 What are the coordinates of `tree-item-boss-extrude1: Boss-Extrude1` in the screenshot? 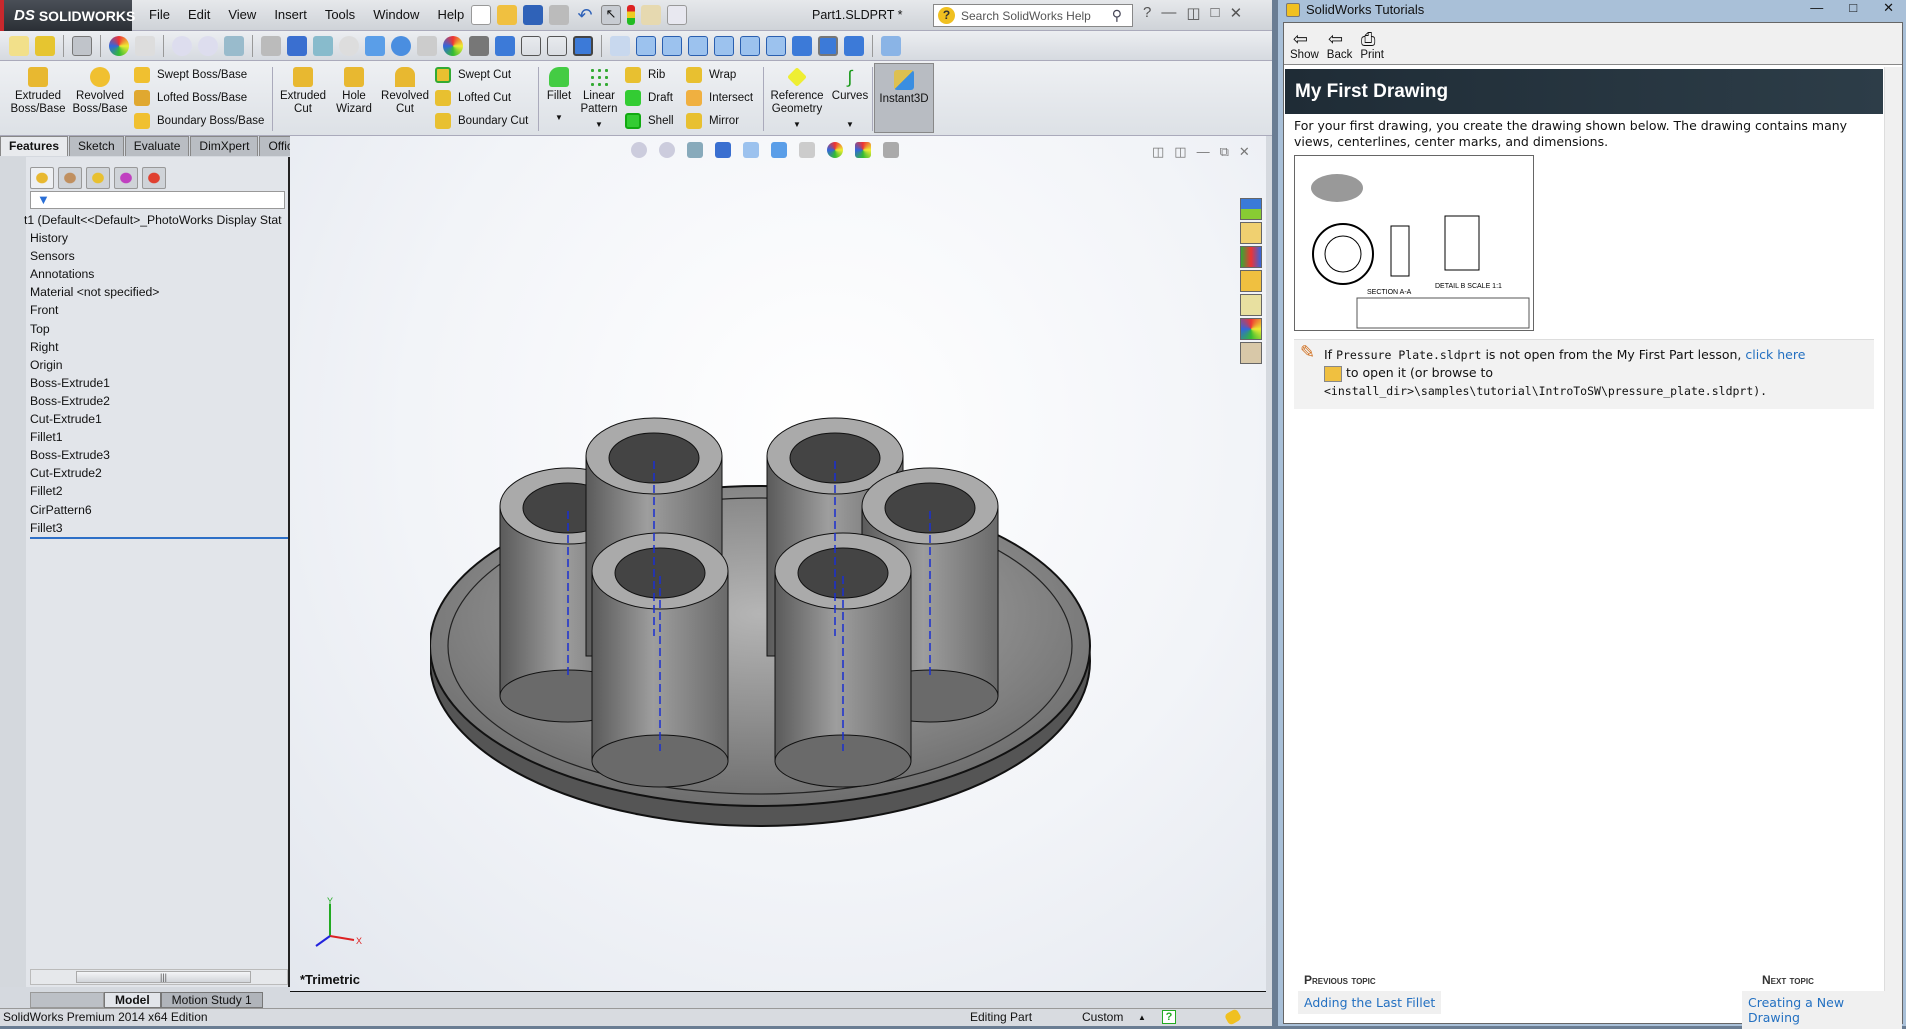 It's located at (156, 383).